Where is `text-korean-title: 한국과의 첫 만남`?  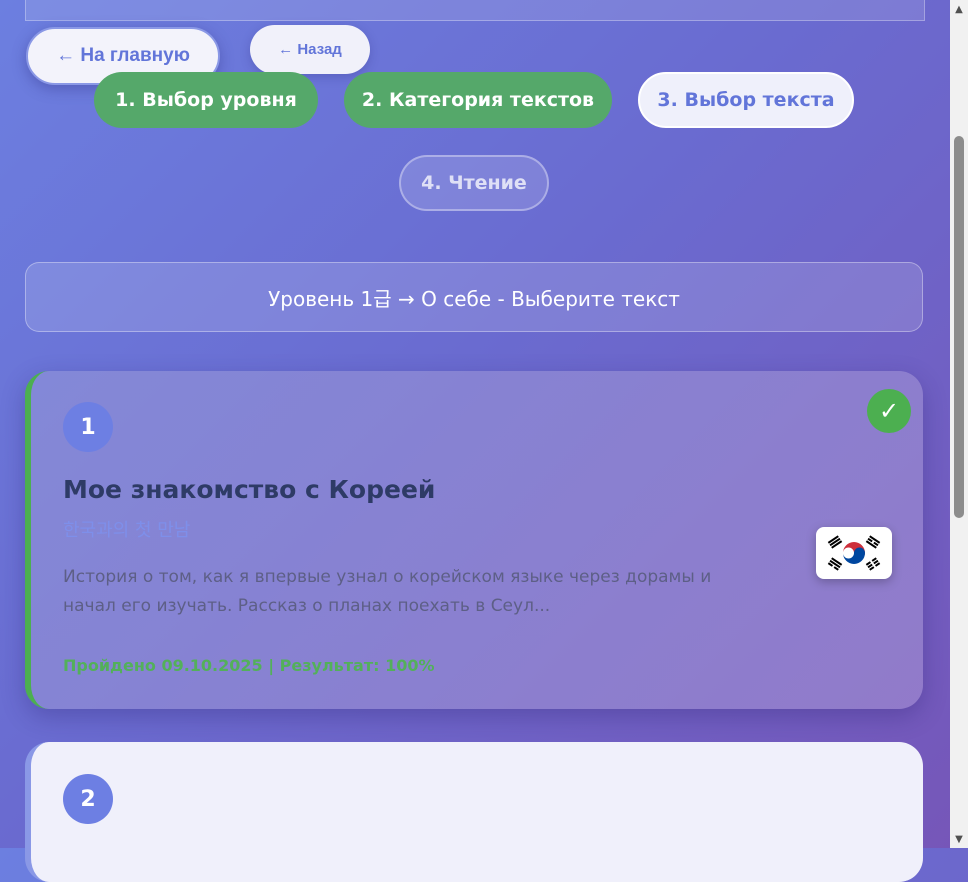 text-korean-title: 한국과의 첫 만남 is located at coordinates (127, 530).